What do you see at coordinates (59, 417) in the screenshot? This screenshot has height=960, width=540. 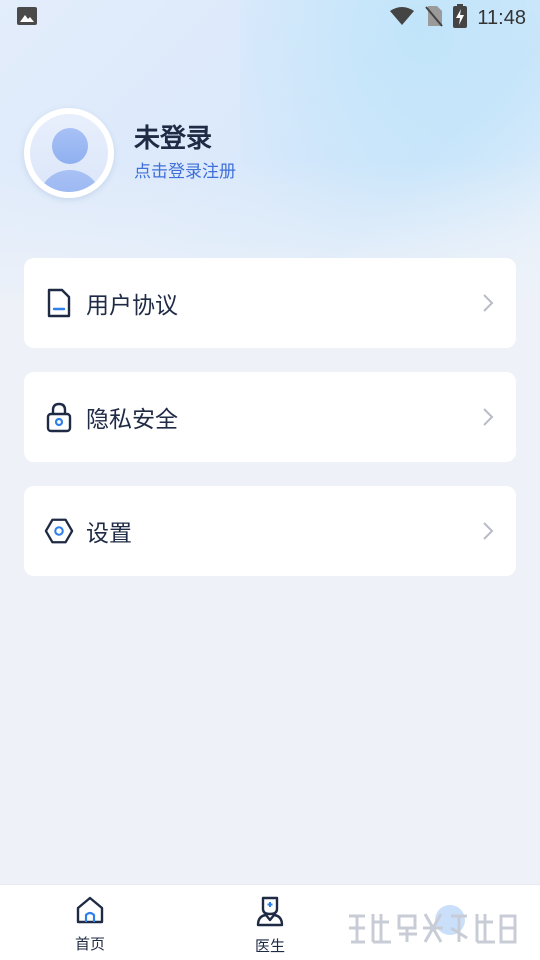 I see `lock-icon` at bounding box center [59, 417].